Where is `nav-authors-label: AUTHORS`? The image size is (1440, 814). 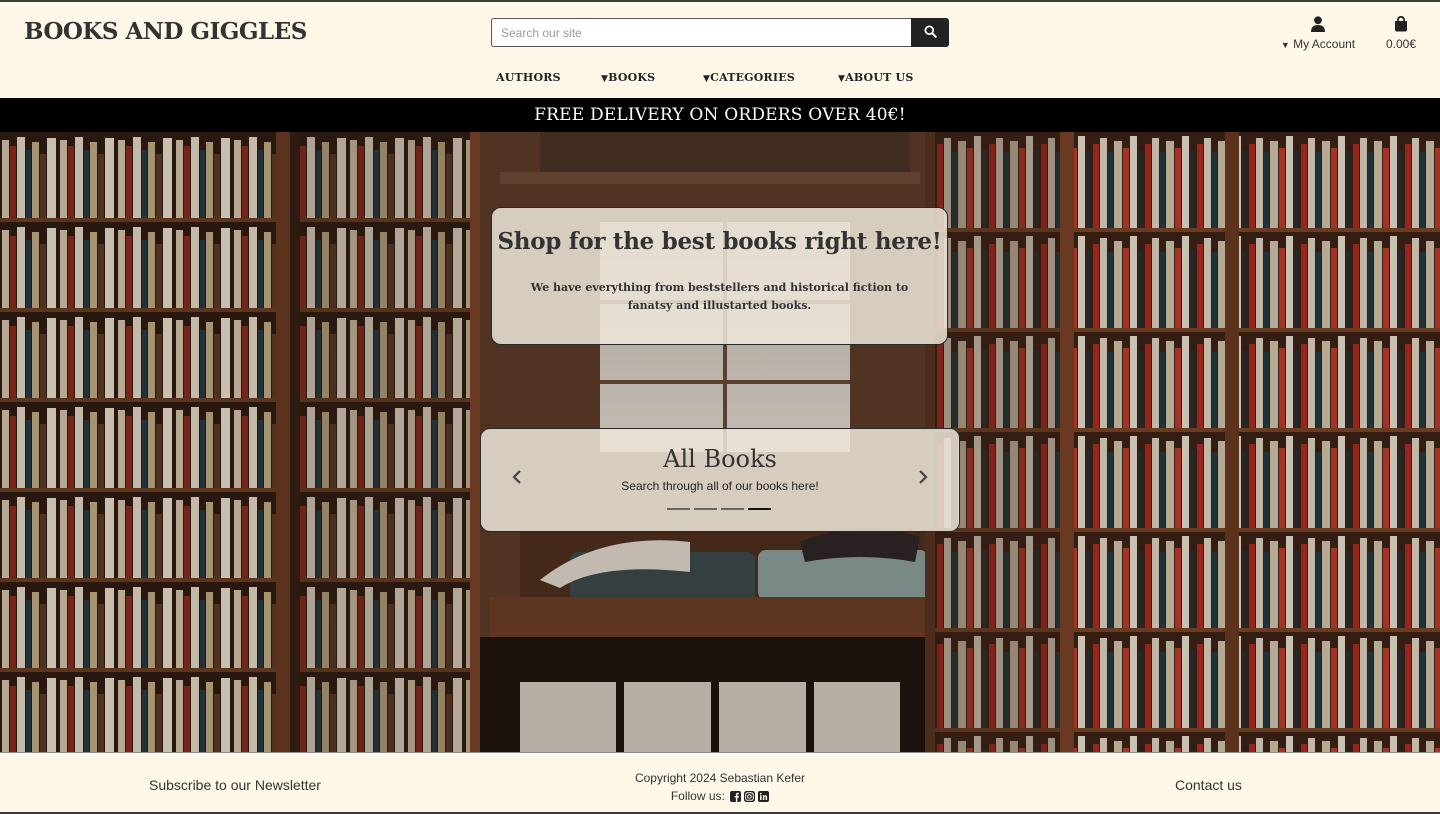 nav-authors-label: AUTHORS is located at coordinates (528, 77).